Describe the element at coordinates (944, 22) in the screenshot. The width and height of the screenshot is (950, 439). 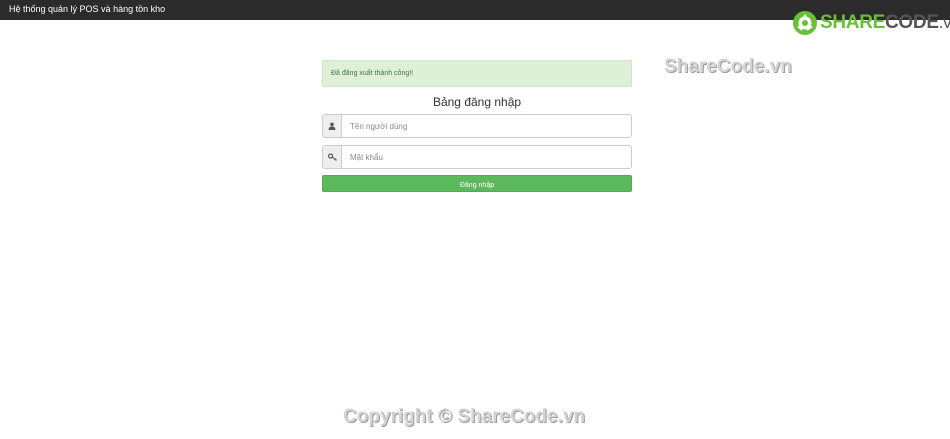
I see `logo-text-suffix: .vn` at that location.